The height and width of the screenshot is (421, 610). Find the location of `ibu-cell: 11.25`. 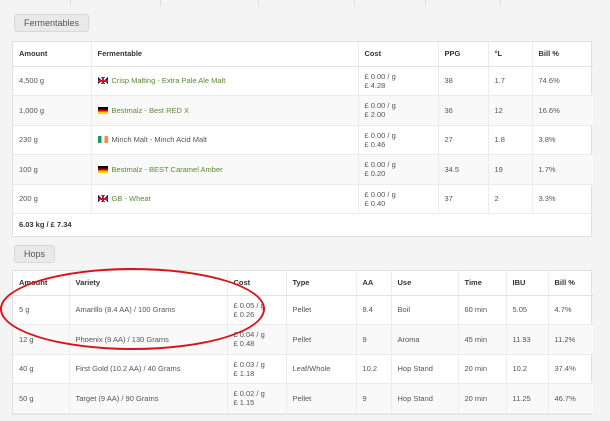

ibu-cell: 11.25 is located at coordinates (527, 398).